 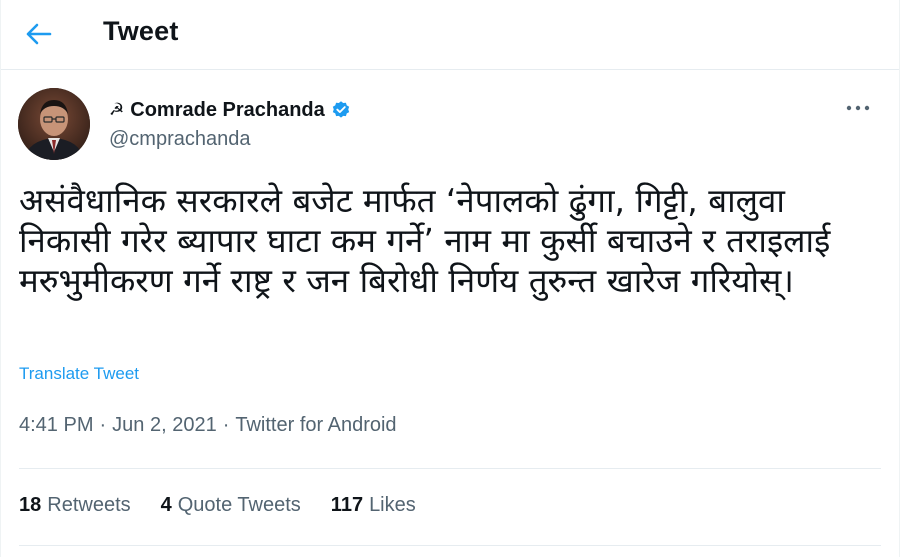 What do you see at coordinates (347, 505) in the screenshot?
I see `likes-count: 117` at bounding box center [347, 505].